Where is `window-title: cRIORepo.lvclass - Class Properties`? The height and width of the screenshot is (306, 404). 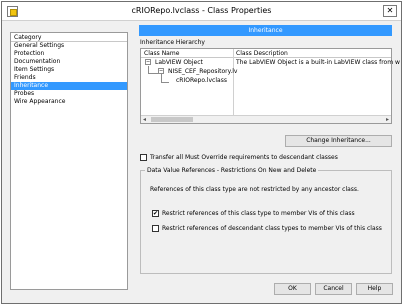 window-title: cRIORepo.lvclass - Class Properties is located at coordinates (201, 10).